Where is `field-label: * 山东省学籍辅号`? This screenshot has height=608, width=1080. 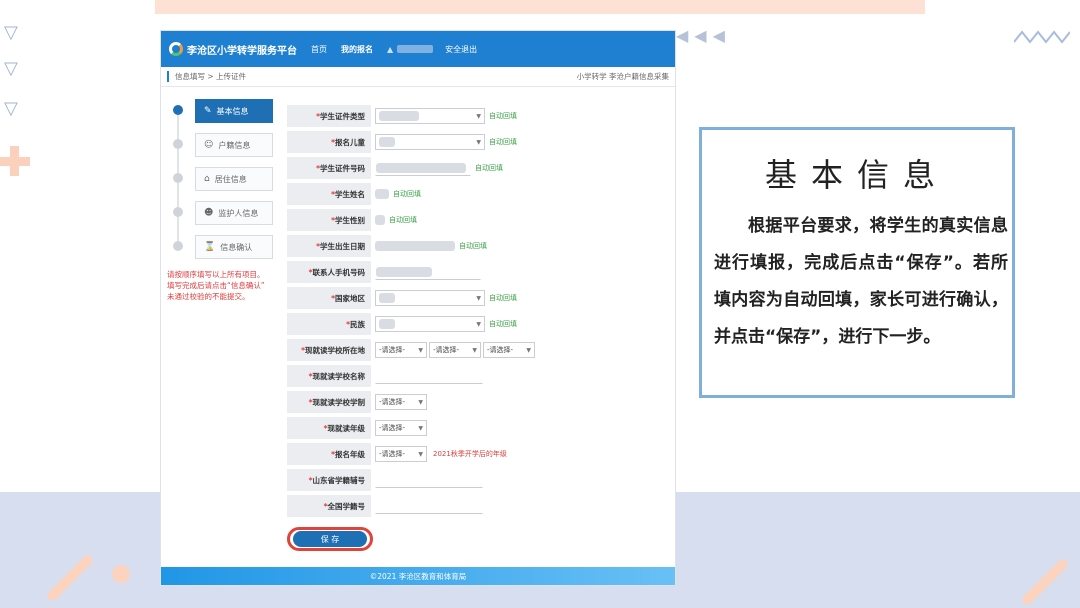 field-label: * 山东省学籍辅号 is located at coordinates (329, 480).